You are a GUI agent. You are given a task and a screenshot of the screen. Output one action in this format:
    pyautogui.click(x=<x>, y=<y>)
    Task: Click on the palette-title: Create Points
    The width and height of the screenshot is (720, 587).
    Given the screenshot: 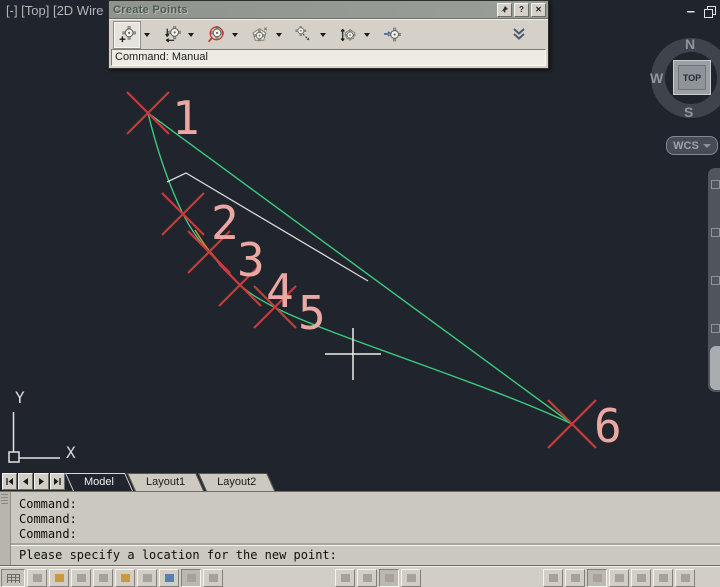 What is the action you would take?
    pyautogui.click(x=150, y=9)
    